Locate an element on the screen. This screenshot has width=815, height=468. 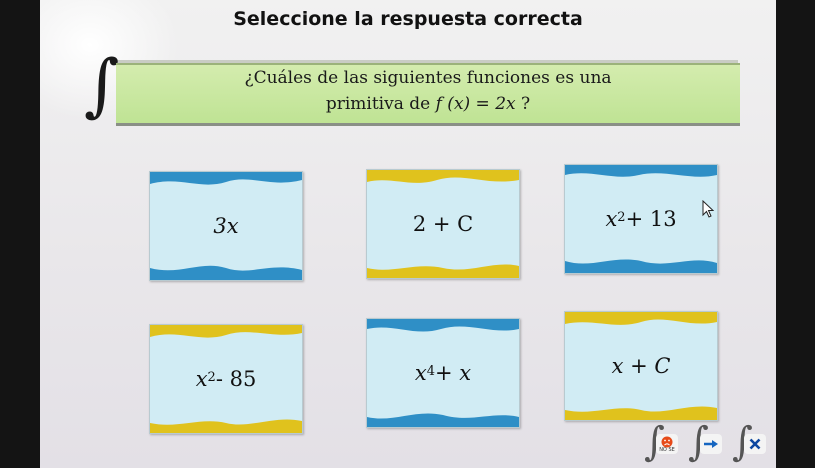
answer-text: 3x is located at coordinates (226, 226).